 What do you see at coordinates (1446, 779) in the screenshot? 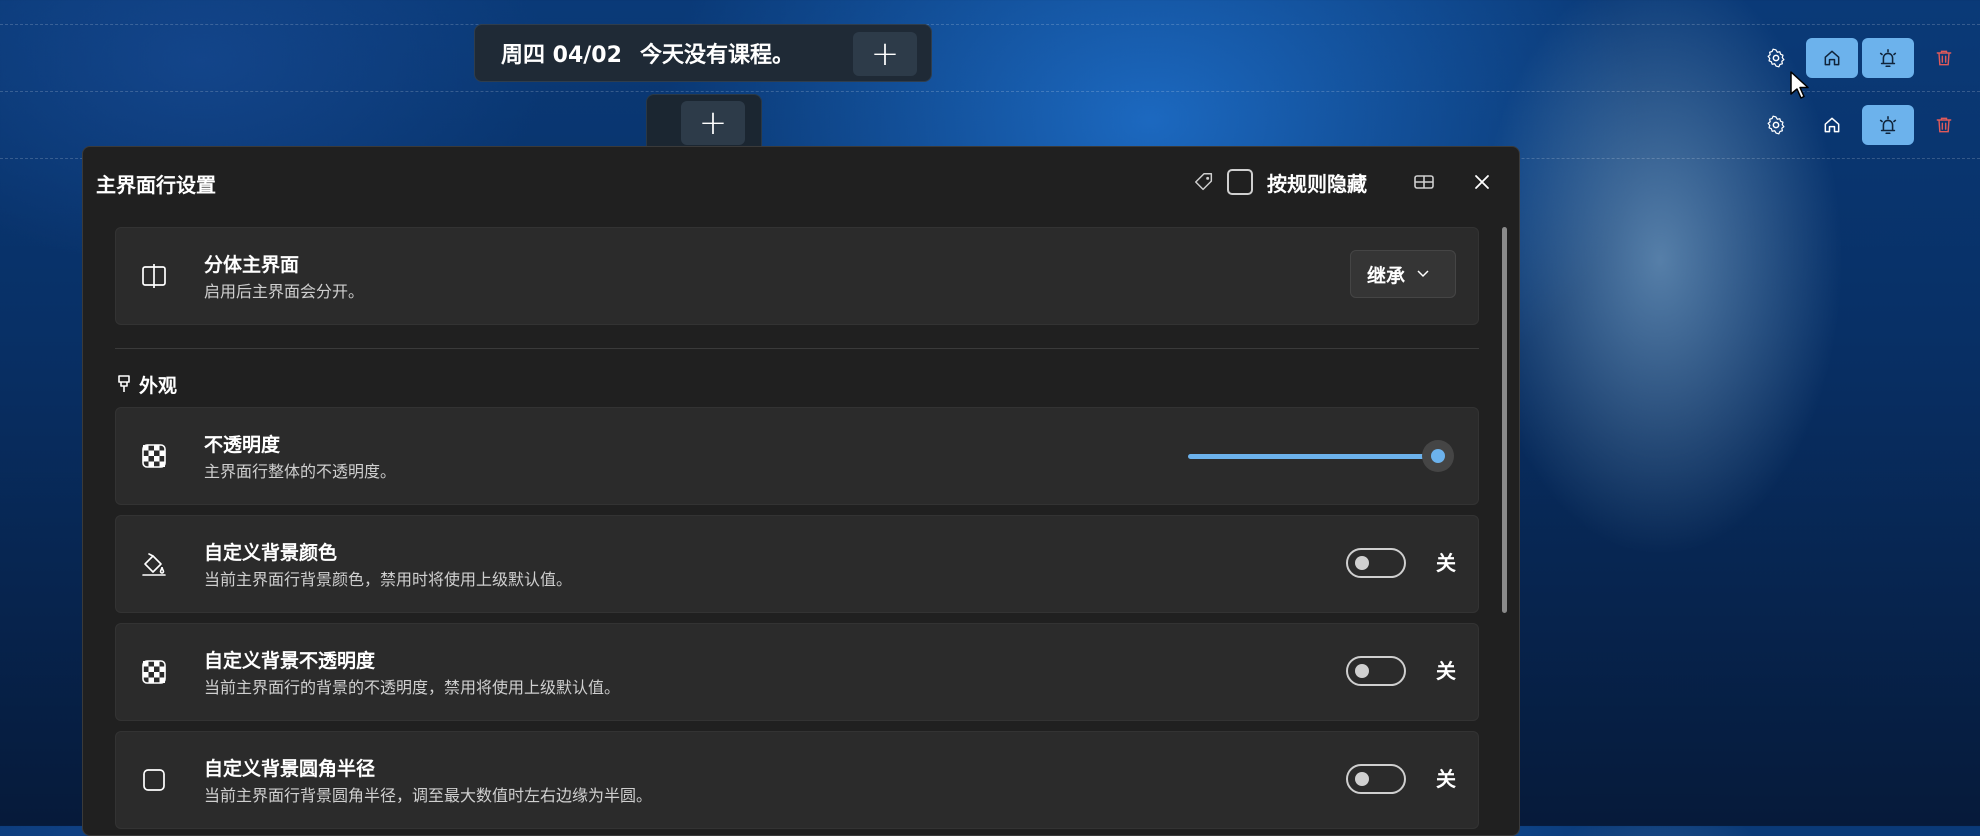
I see `custom-bg-radius-state: 关` at bounding box center [1446, 779].